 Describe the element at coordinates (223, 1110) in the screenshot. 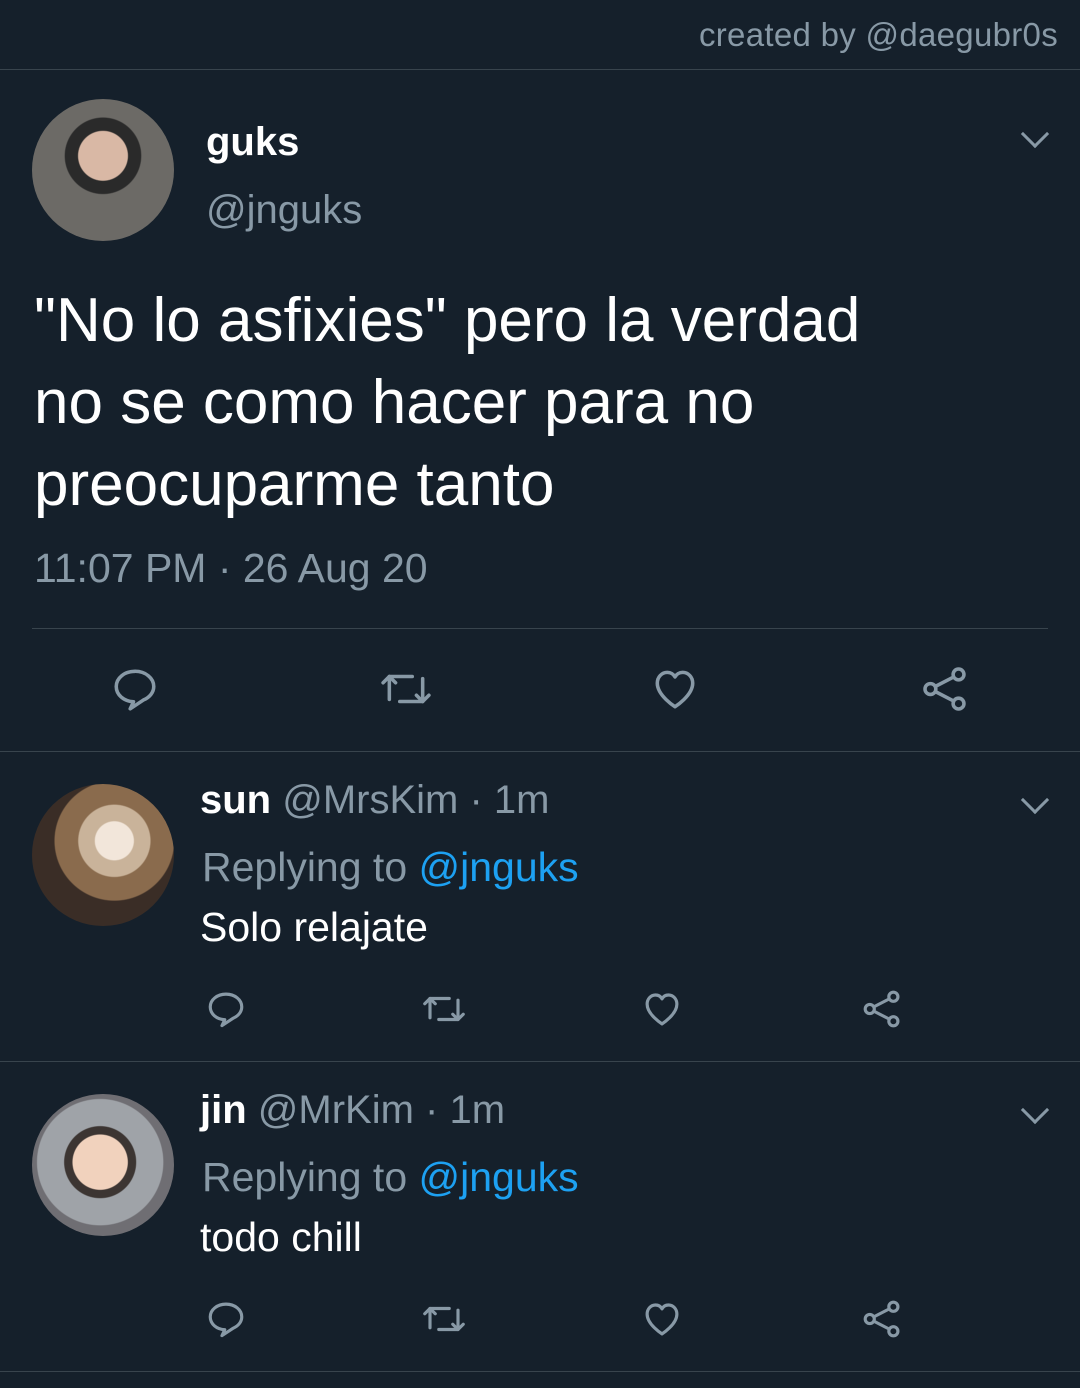

I see `reply-author-name: jin` at that location.